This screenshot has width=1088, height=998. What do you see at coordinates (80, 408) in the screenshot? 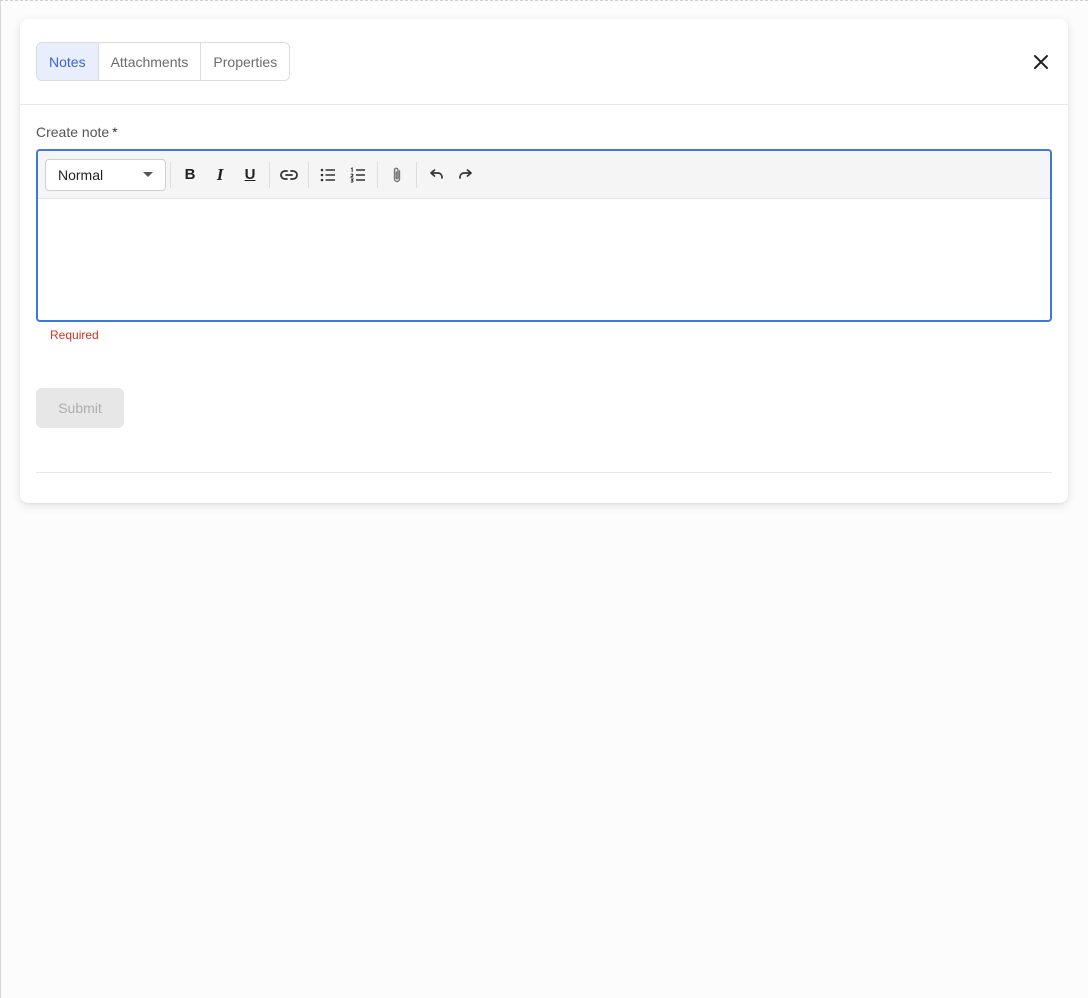
I see `submit-button: Submit` at bounding box center [80, 408].